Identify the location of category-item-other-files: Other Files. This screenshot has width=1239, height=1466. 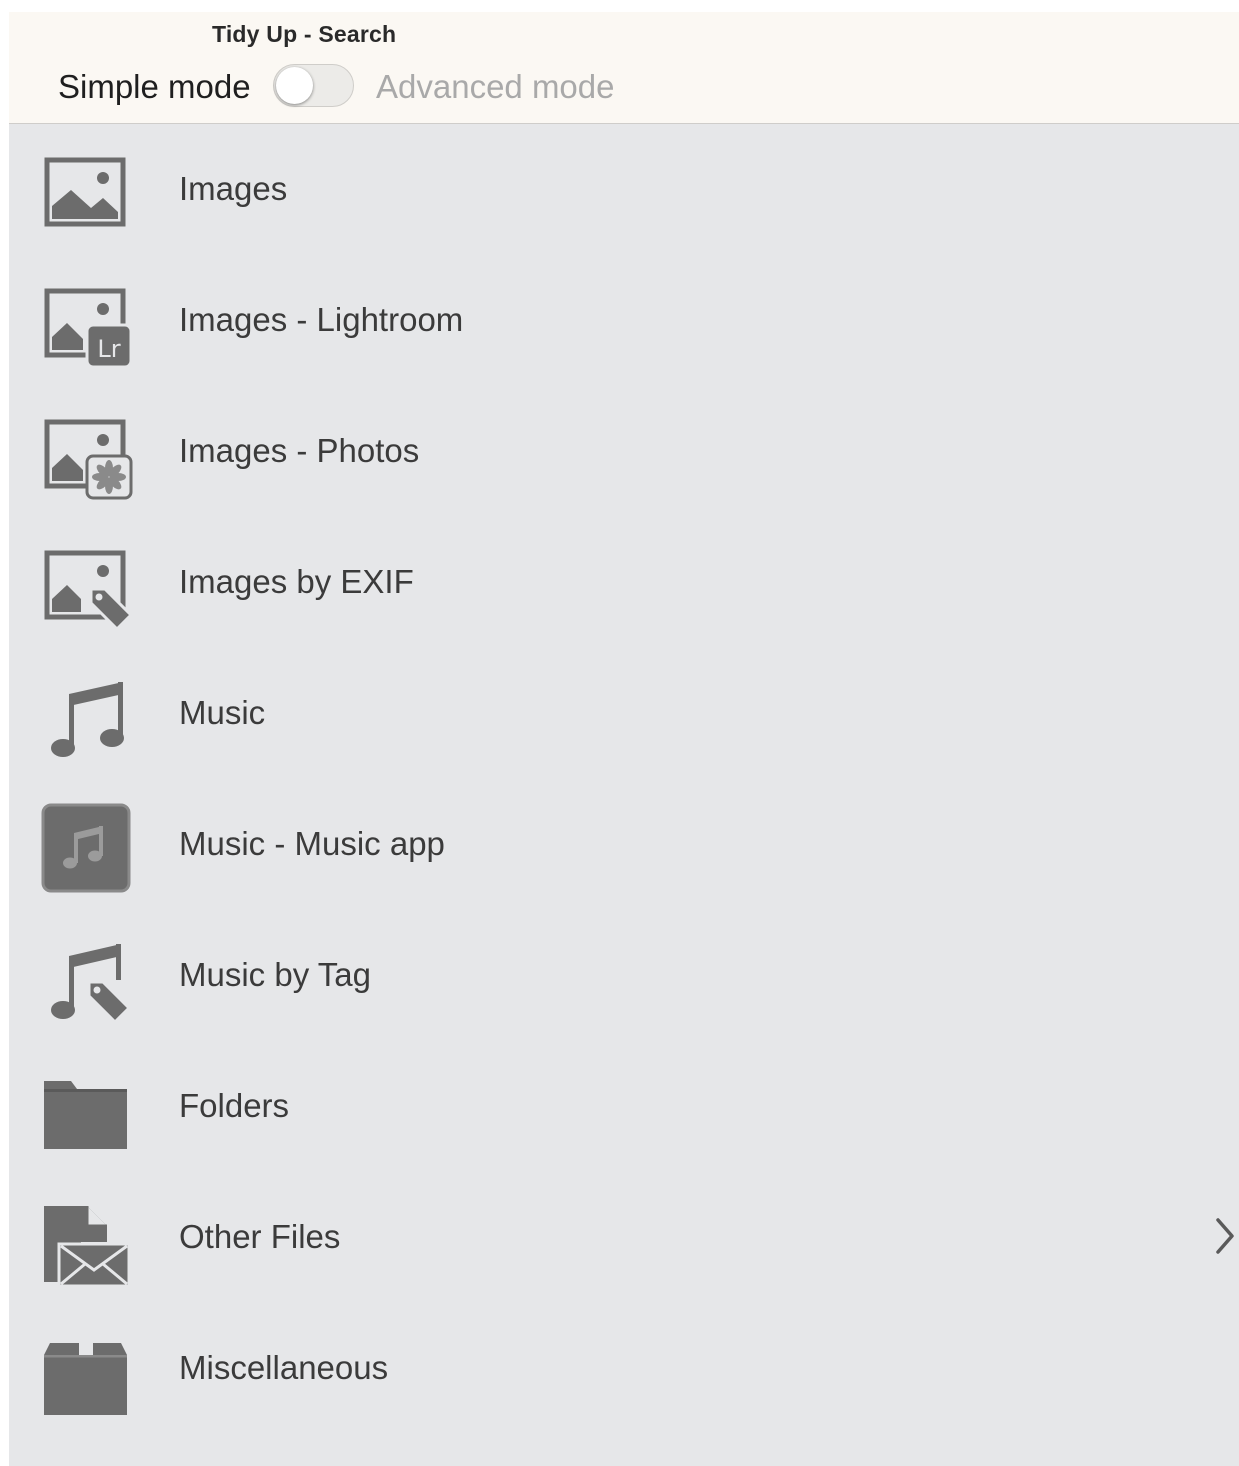
(624, 1237).